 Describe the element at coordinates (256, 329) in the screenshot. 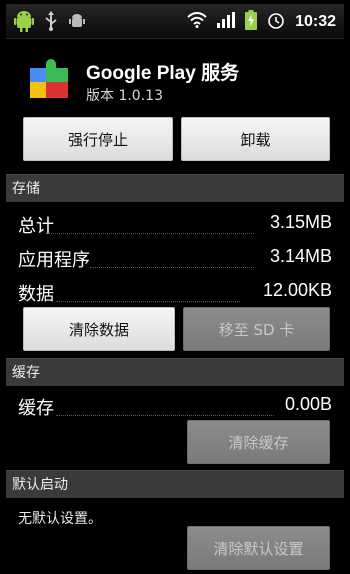

I see `move-to-sd-button: 移至 SD 卡` at that location.